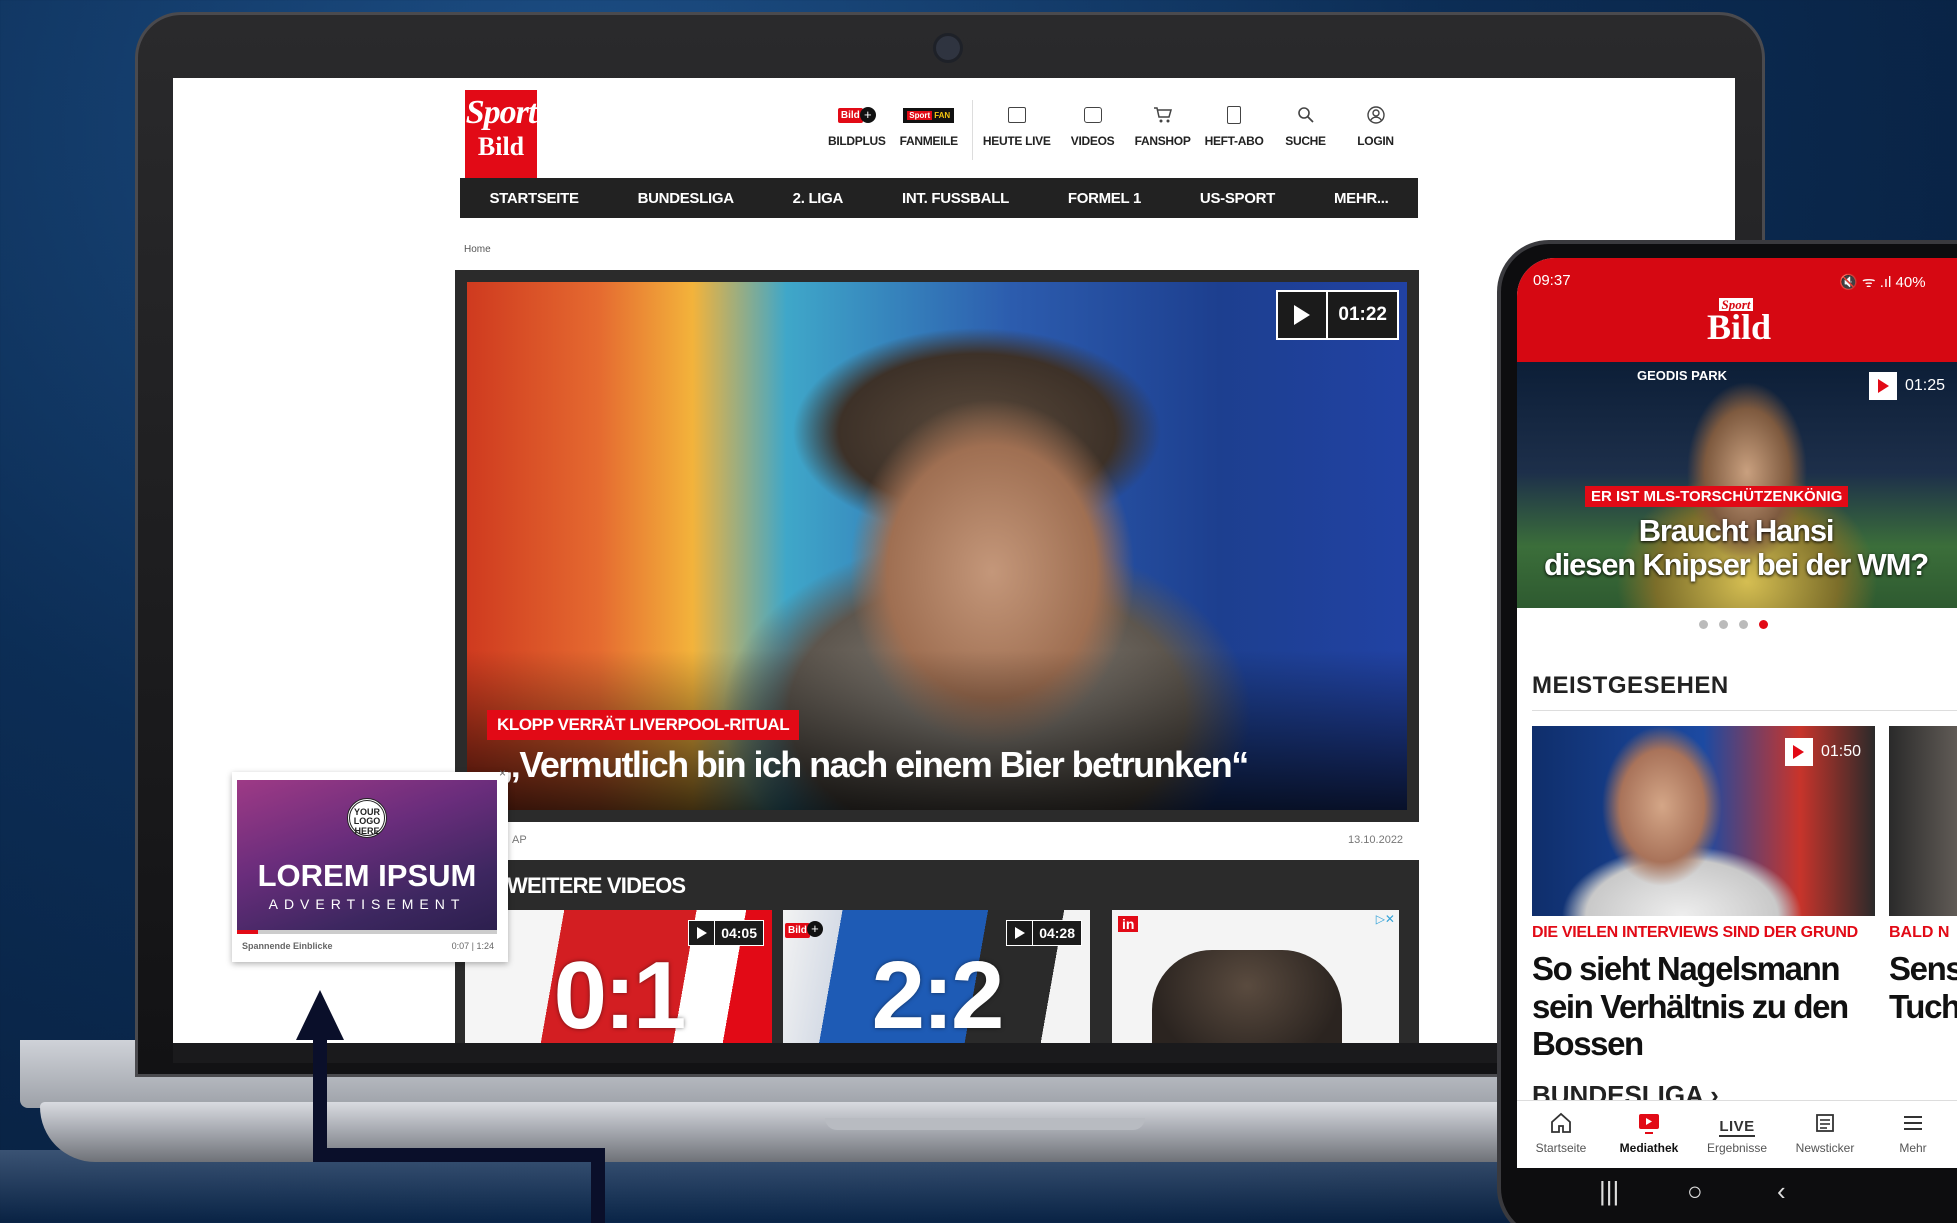  I want to click on mediathek-icon, so click(1649, 1124).